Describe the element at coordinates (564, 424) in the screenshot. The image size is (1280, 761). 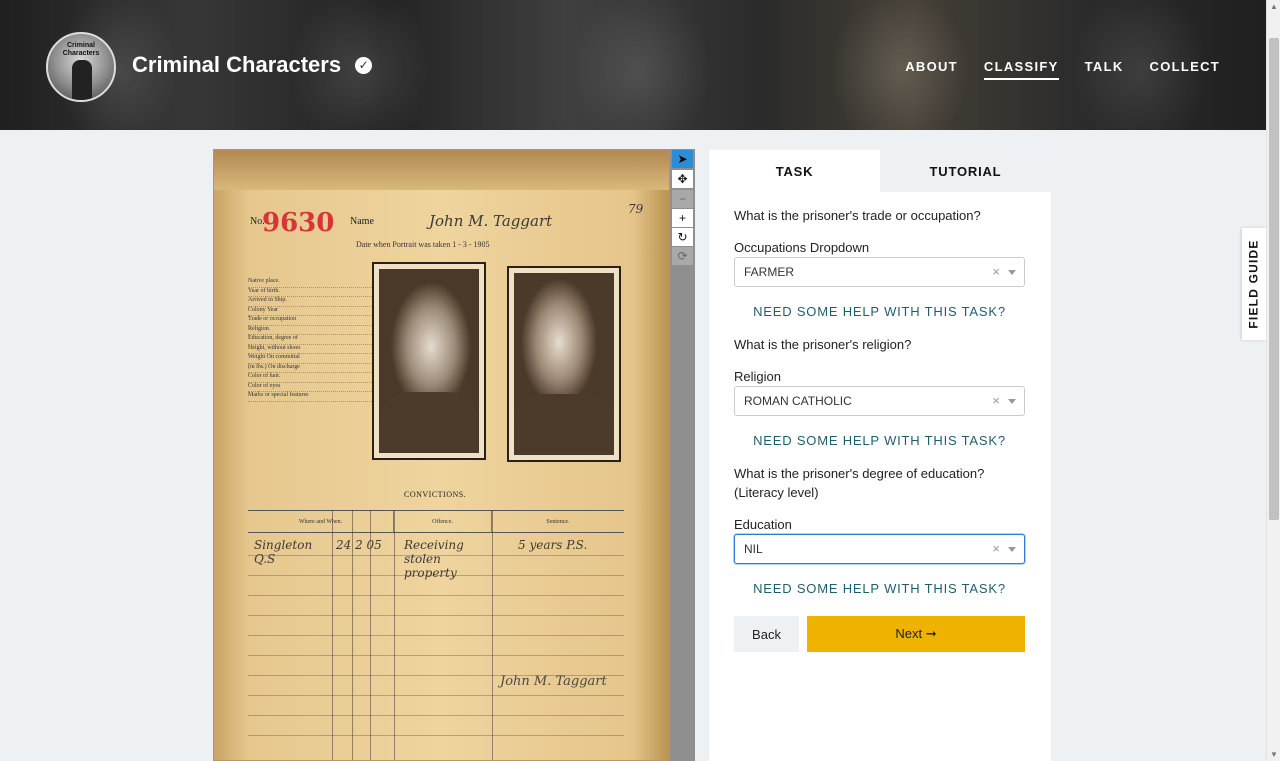
I see `side-portrait-coat` at that location.